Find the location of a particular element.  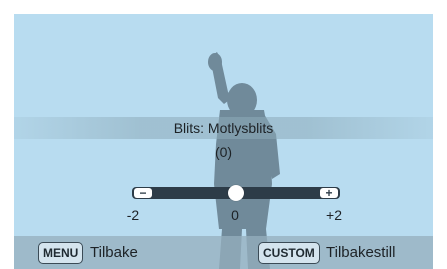

setting-value: (0) is located at coordinates (223, 152).